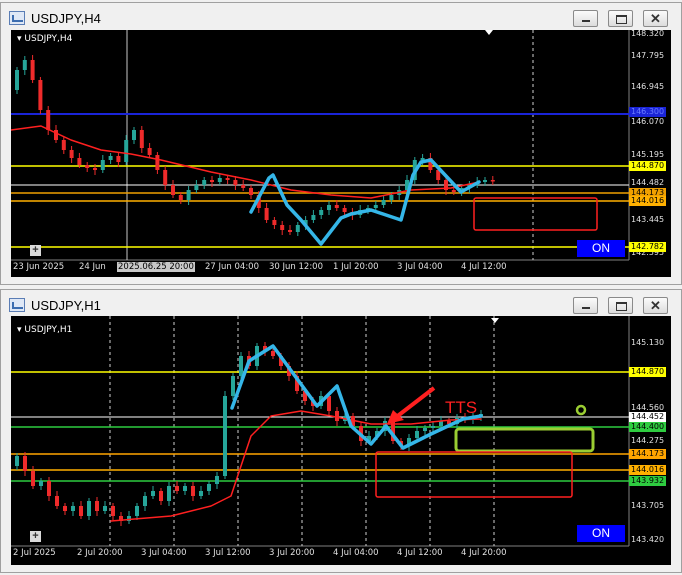  What do you see at coordinates (648, 247) in the screenshot?
I see `price-tag-yellow: 142.782` at bounding box center [648, 247].